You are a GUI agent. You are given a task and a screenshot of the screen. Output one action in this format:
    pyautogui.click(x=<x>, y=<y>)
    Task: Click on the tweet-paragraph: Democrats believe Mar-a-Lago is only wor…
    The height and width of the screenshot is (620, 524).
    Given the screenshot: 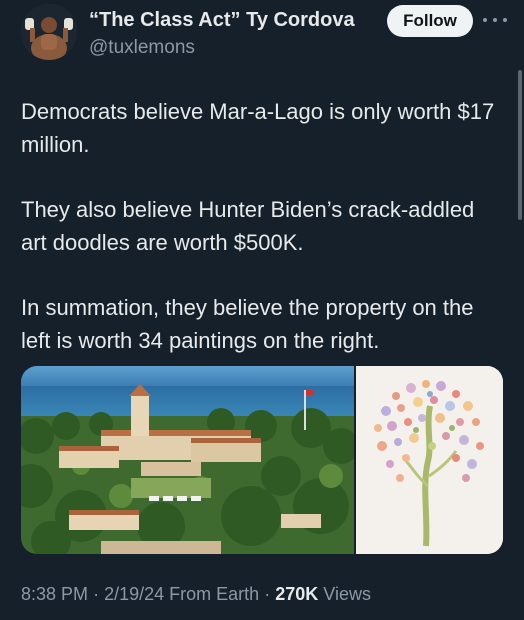 What is the action you would take?
    pyautogui.click(x=258, y=128)
    